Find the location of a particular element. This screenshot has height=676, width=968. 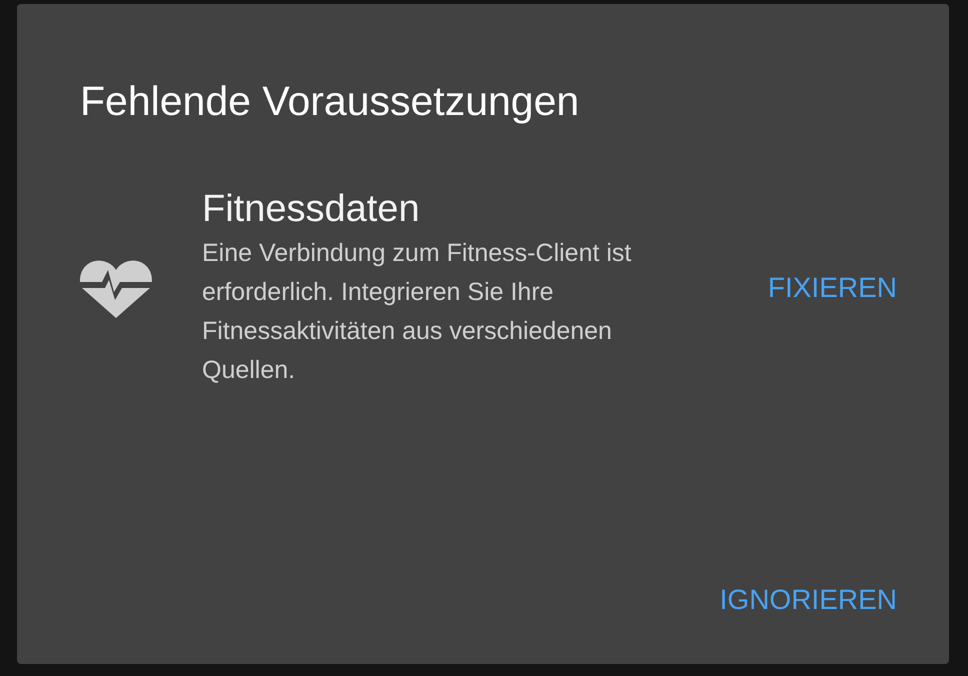

item-title: Fitnessdaten is located at coordinates (311, 209).